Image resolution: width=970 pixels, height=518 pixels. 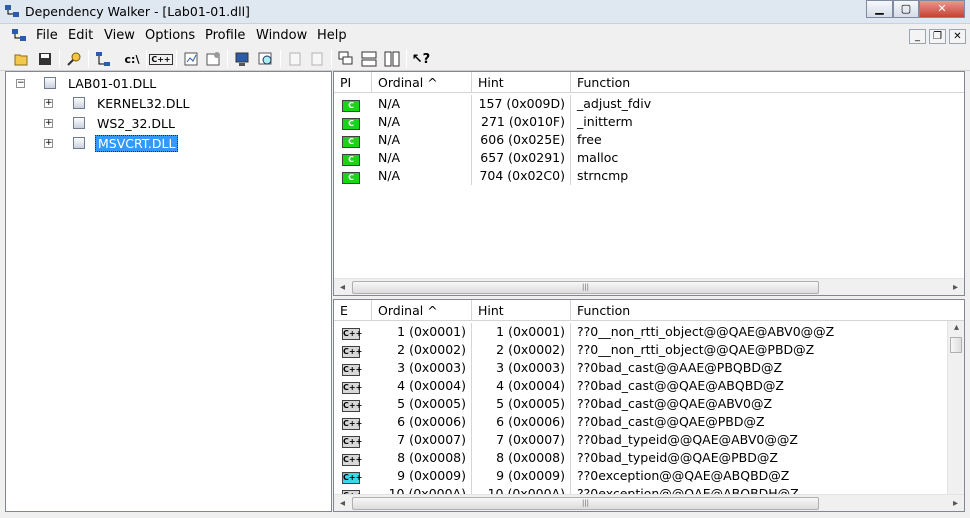 What do you see at coordinates (213, 59) in the screenshot?
I see `properties-icon` at bounding box center [213, 59].